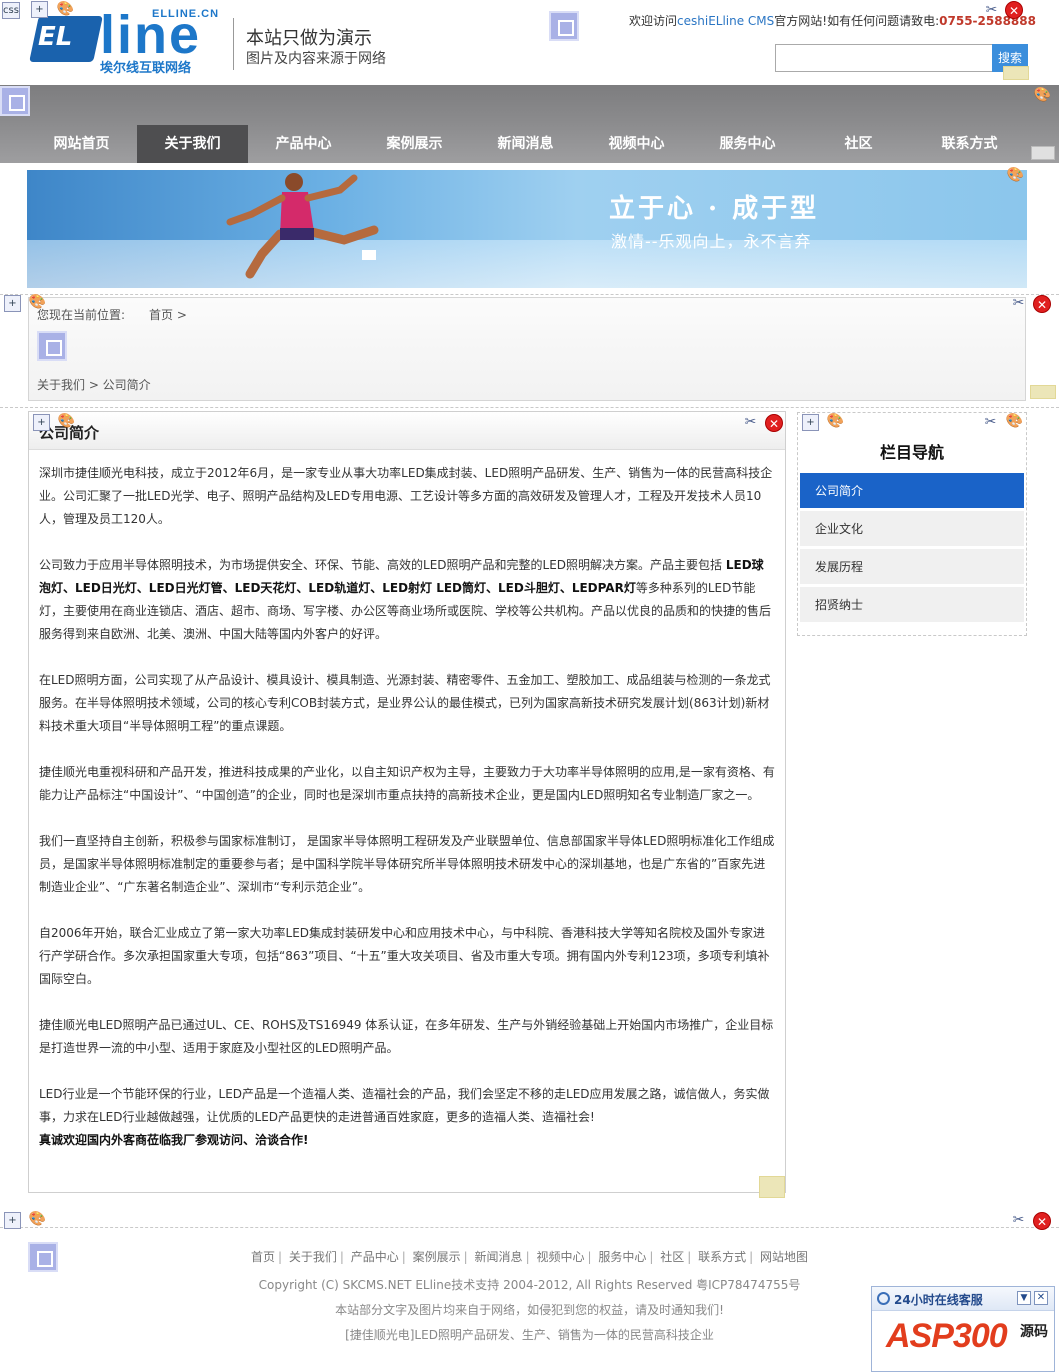 This screenshot has height=1372, width=1059. Describe the element at coordinates (653, 21) in the screenshot. I see `welcome-prefix: 欢迎访问` at that location.